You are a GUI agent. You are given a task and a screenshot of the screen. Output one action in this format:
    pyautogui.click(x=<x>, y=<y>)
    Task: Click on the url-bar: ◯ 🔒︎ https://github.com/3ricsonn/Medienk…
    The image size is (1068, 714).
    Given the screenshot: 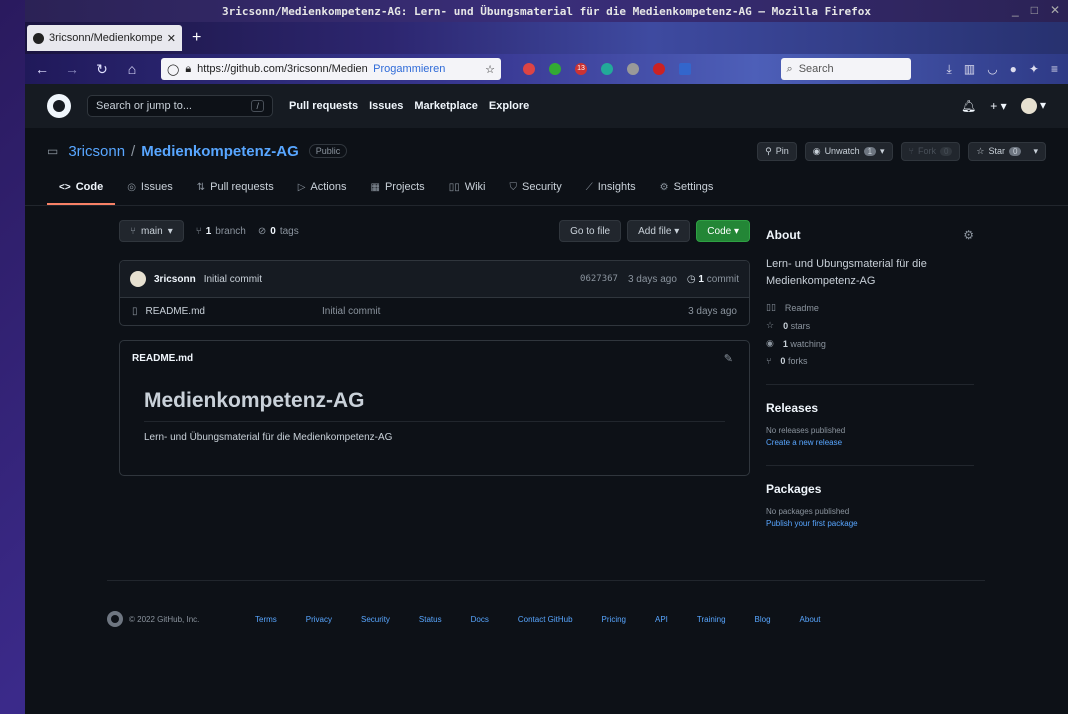 What is the action you would take?
    pyautogui.click(x=331, y=69)
    